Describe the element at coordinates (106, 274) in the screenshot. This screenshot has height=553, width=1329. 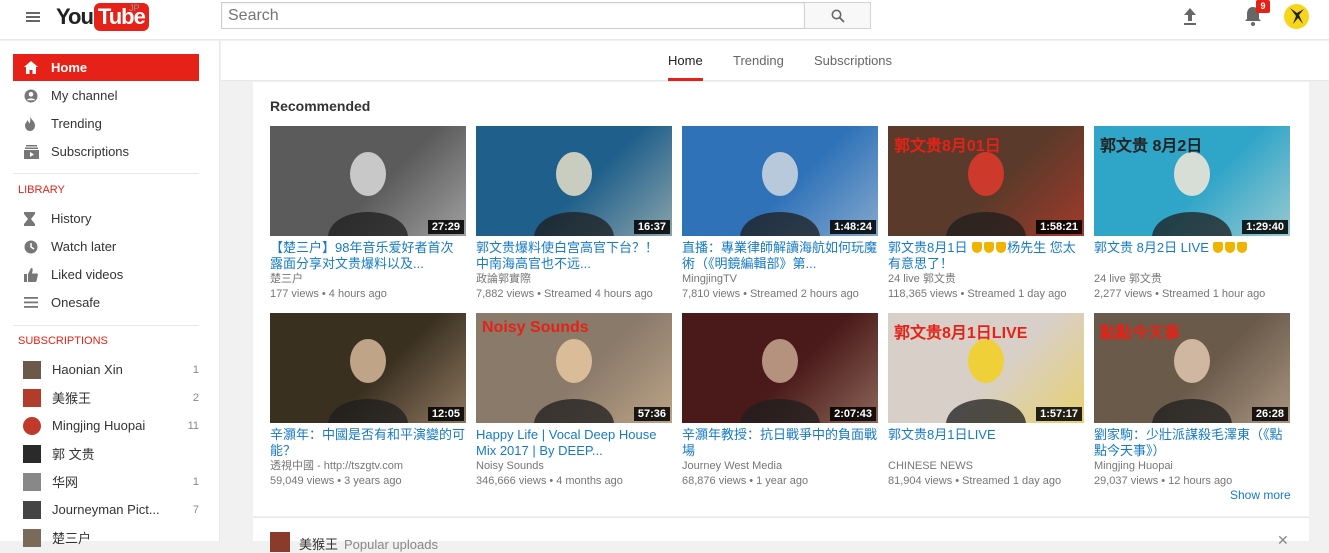
I see `sidebar-item-liked-videos: Liked videos` at that location.